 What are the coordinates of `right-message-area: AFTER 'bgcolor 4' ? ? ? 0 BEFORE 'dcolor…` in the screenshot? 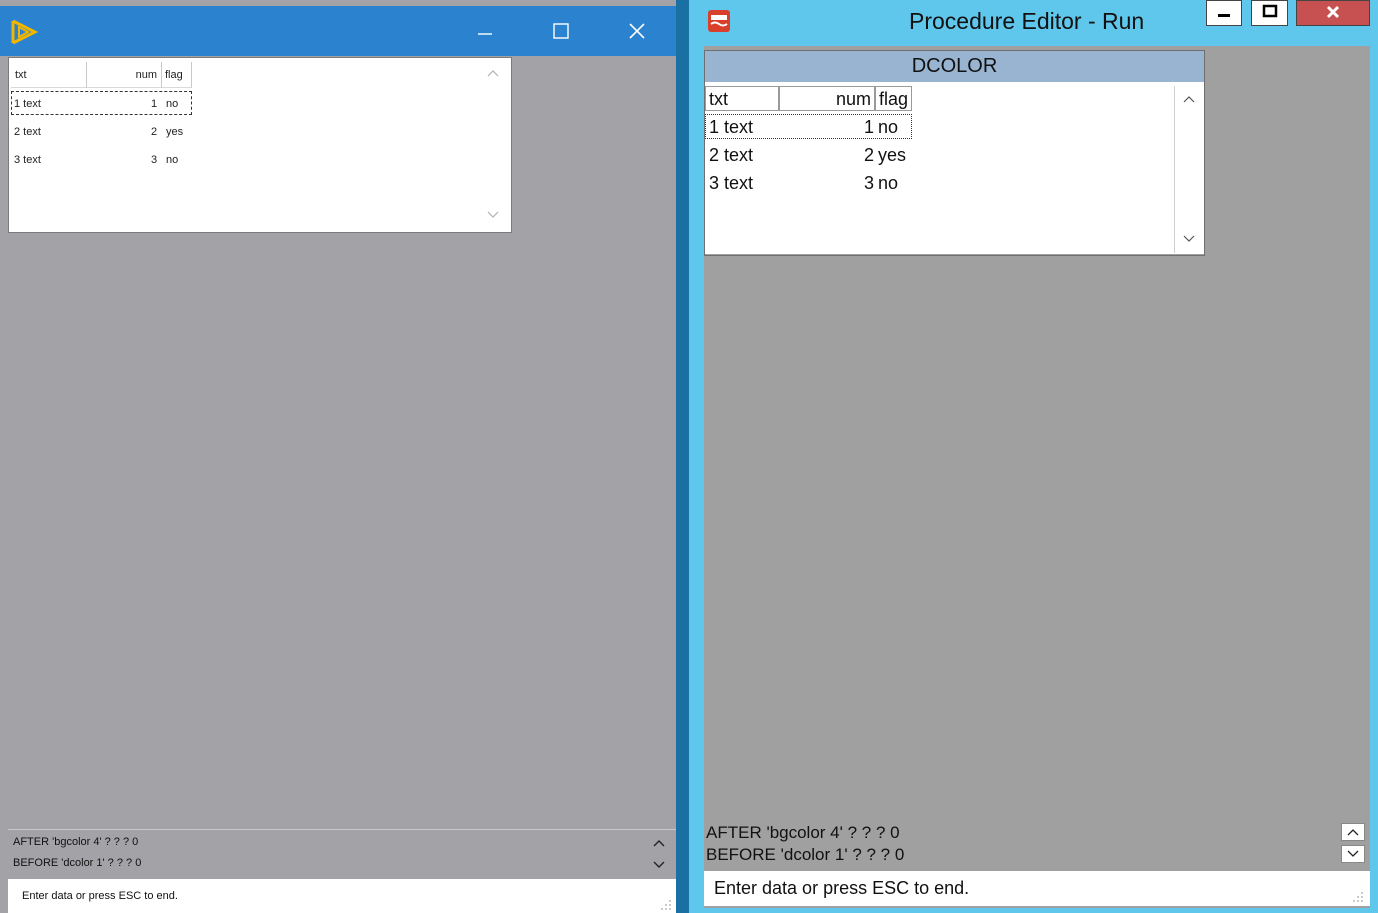 It's located at (1037, 844).